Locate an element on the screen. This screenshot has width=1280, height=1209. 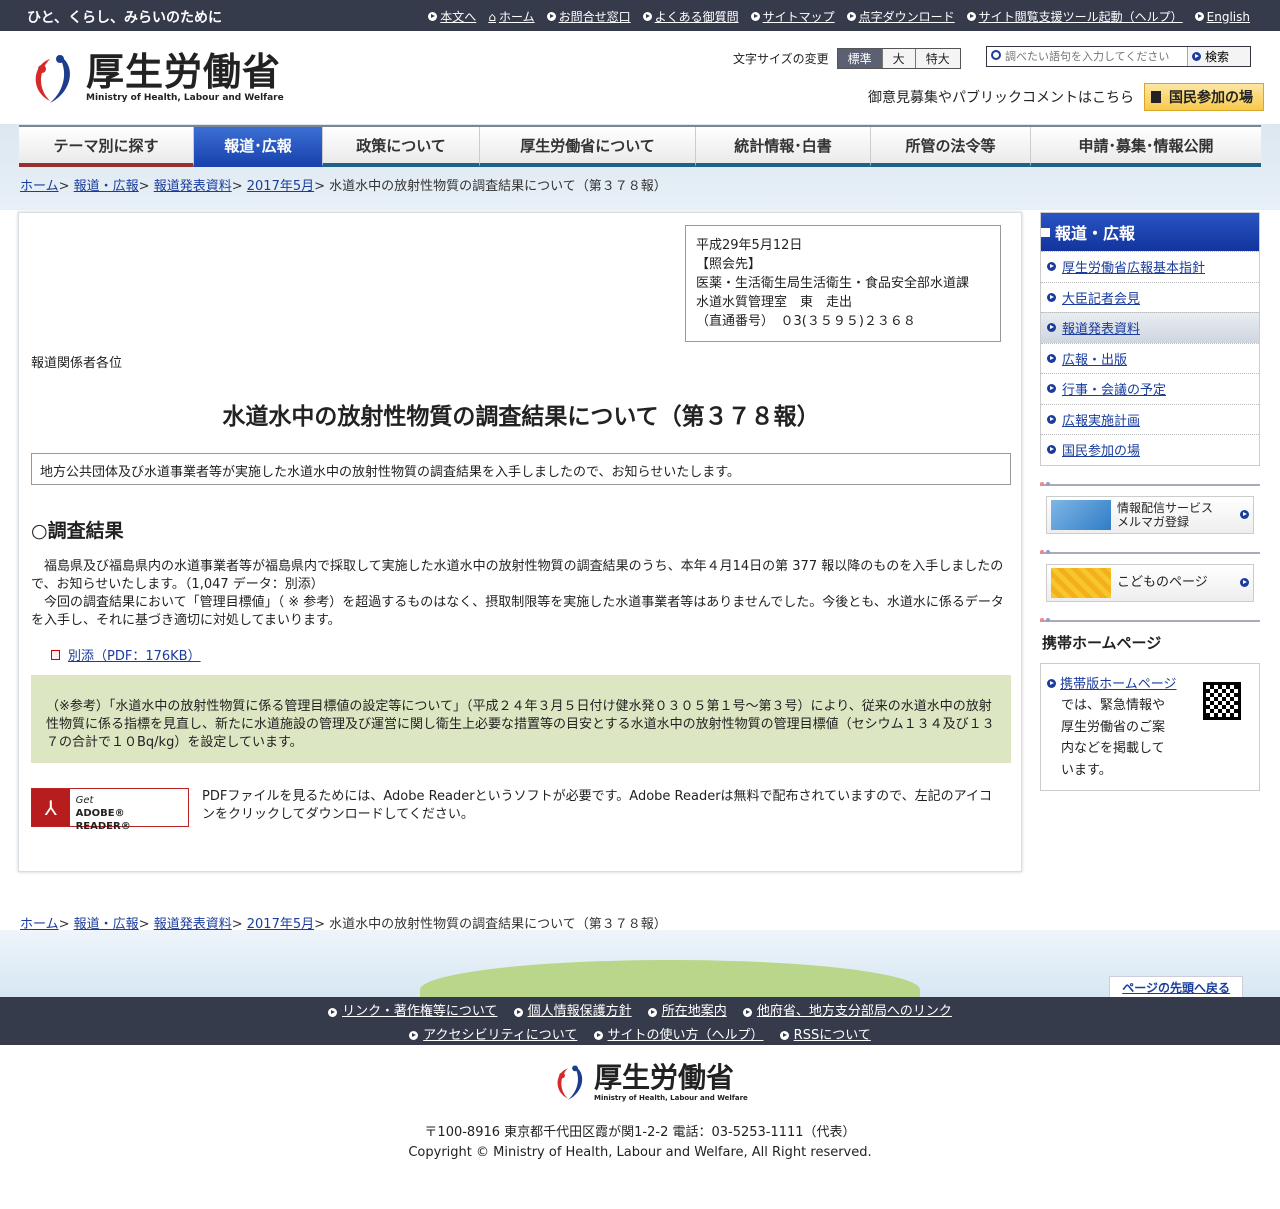
sidebar-link: 国民参加の場 is located at coordinates (1101, 449).